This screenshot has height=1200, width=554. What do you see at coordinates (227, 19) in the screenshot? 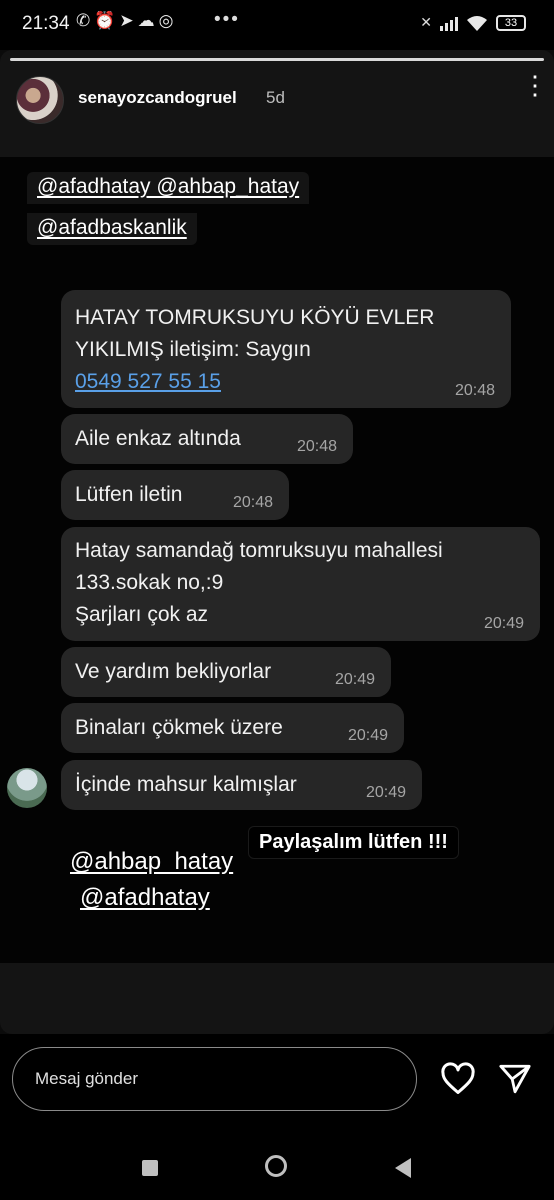
I see `more-notifications-icon: •••` at bounding box center [227, 19].